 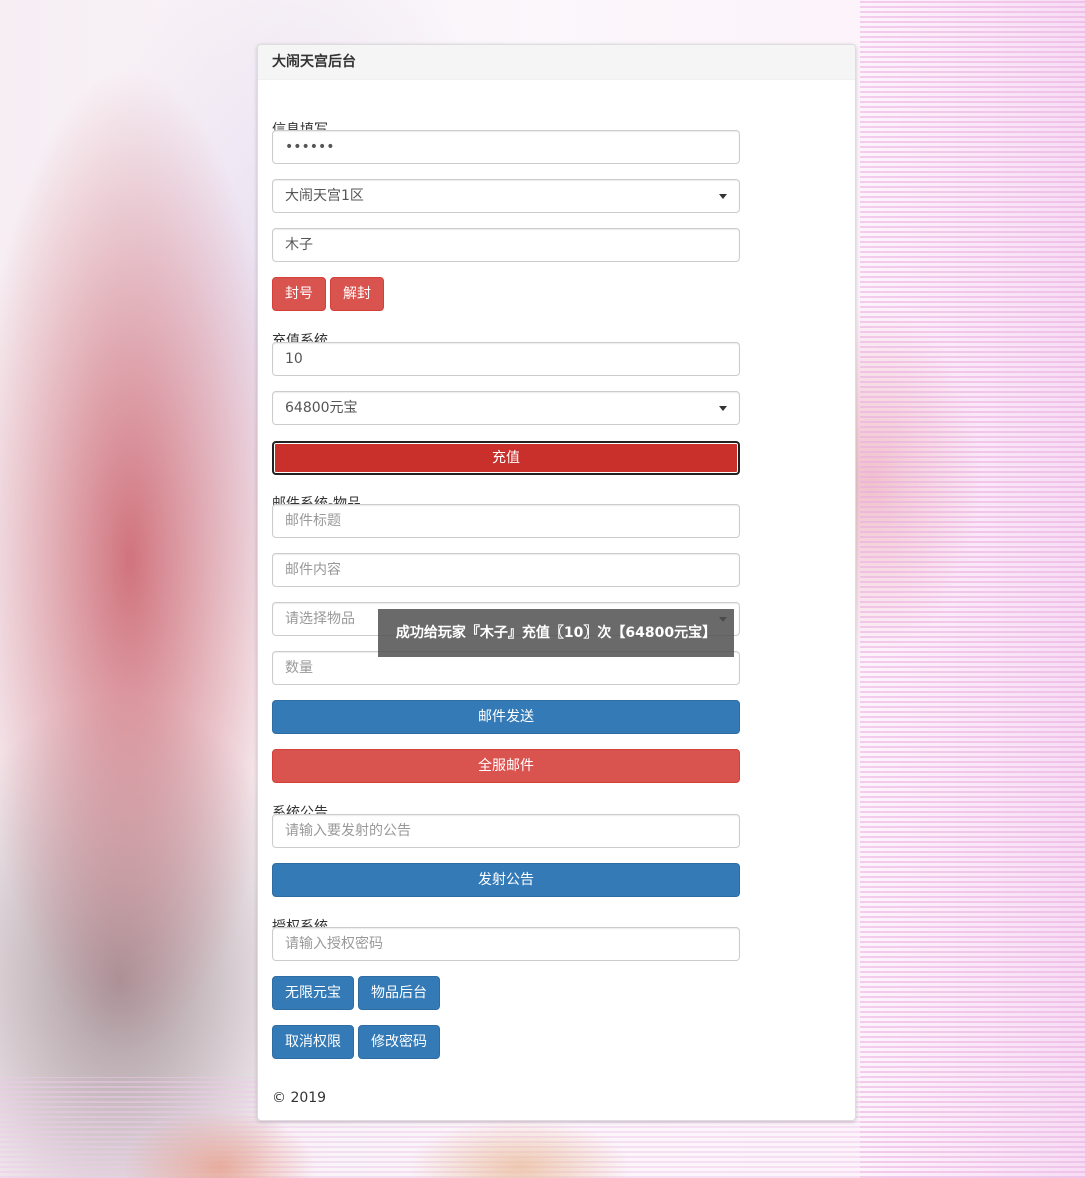 What do you see at coordinates (506, 570) in the screenshot?
I see `mail-content-input: 邮件内容` at bounding box center [506, 570].